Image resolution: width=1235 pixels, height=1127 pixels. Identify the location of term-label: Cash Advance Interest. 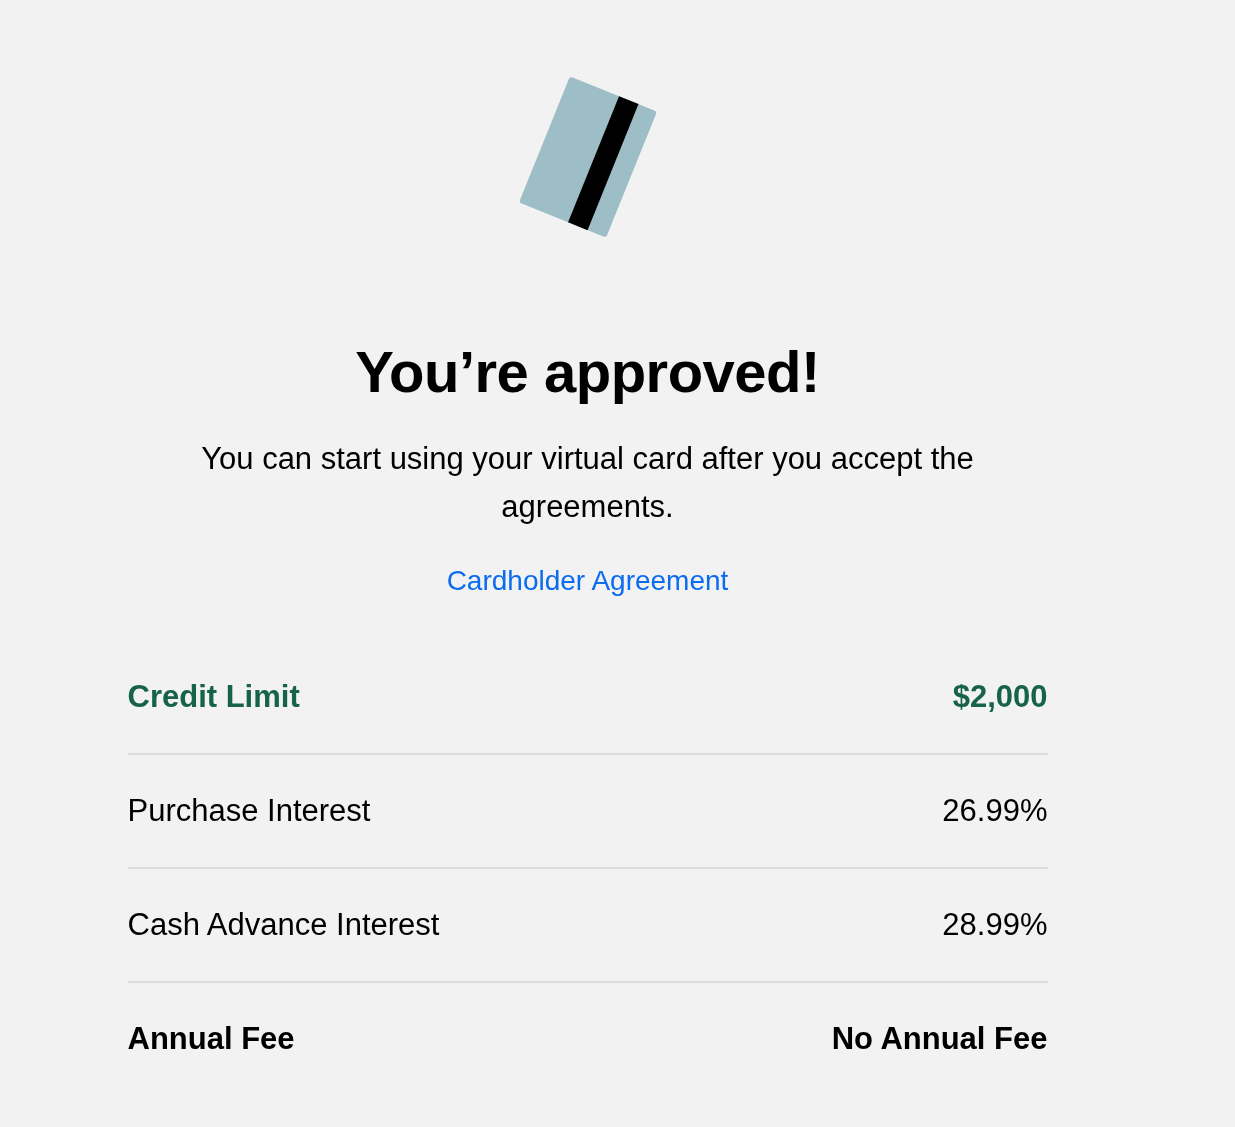
(283, 925).